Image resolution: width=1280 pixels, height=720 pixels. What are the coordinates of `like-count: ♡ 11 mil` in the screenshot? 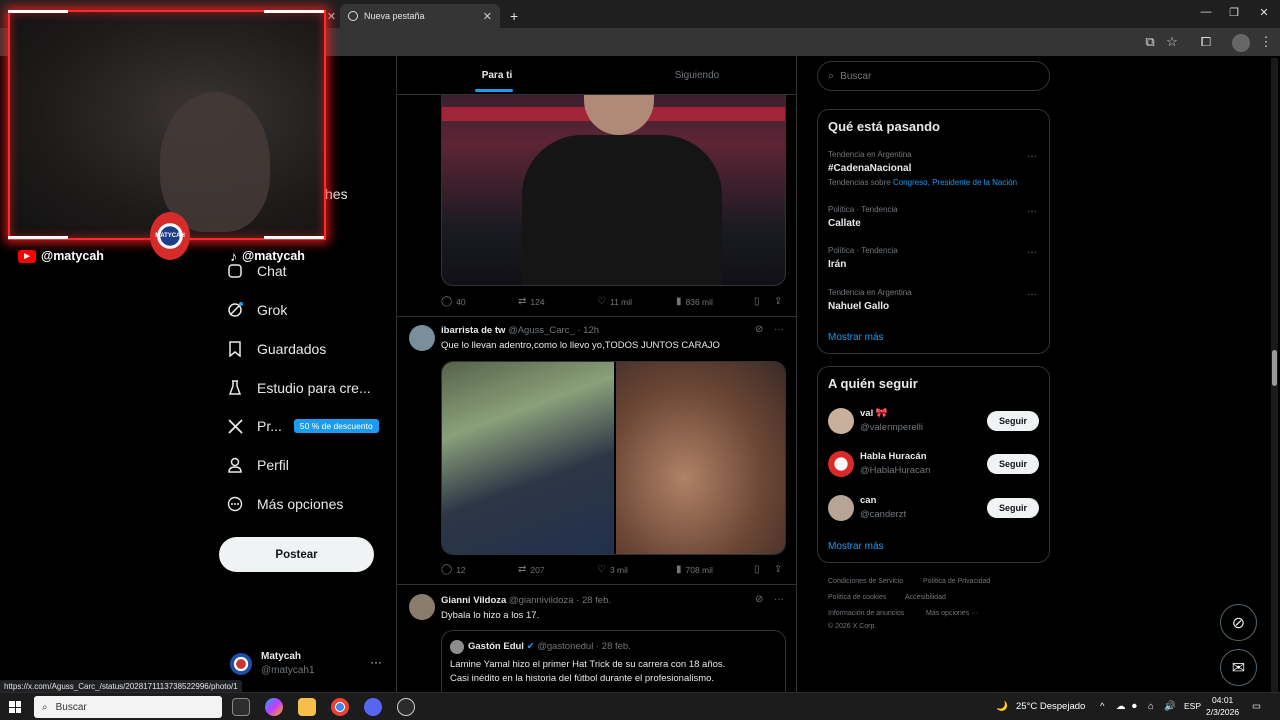 It's located at (614, 301).